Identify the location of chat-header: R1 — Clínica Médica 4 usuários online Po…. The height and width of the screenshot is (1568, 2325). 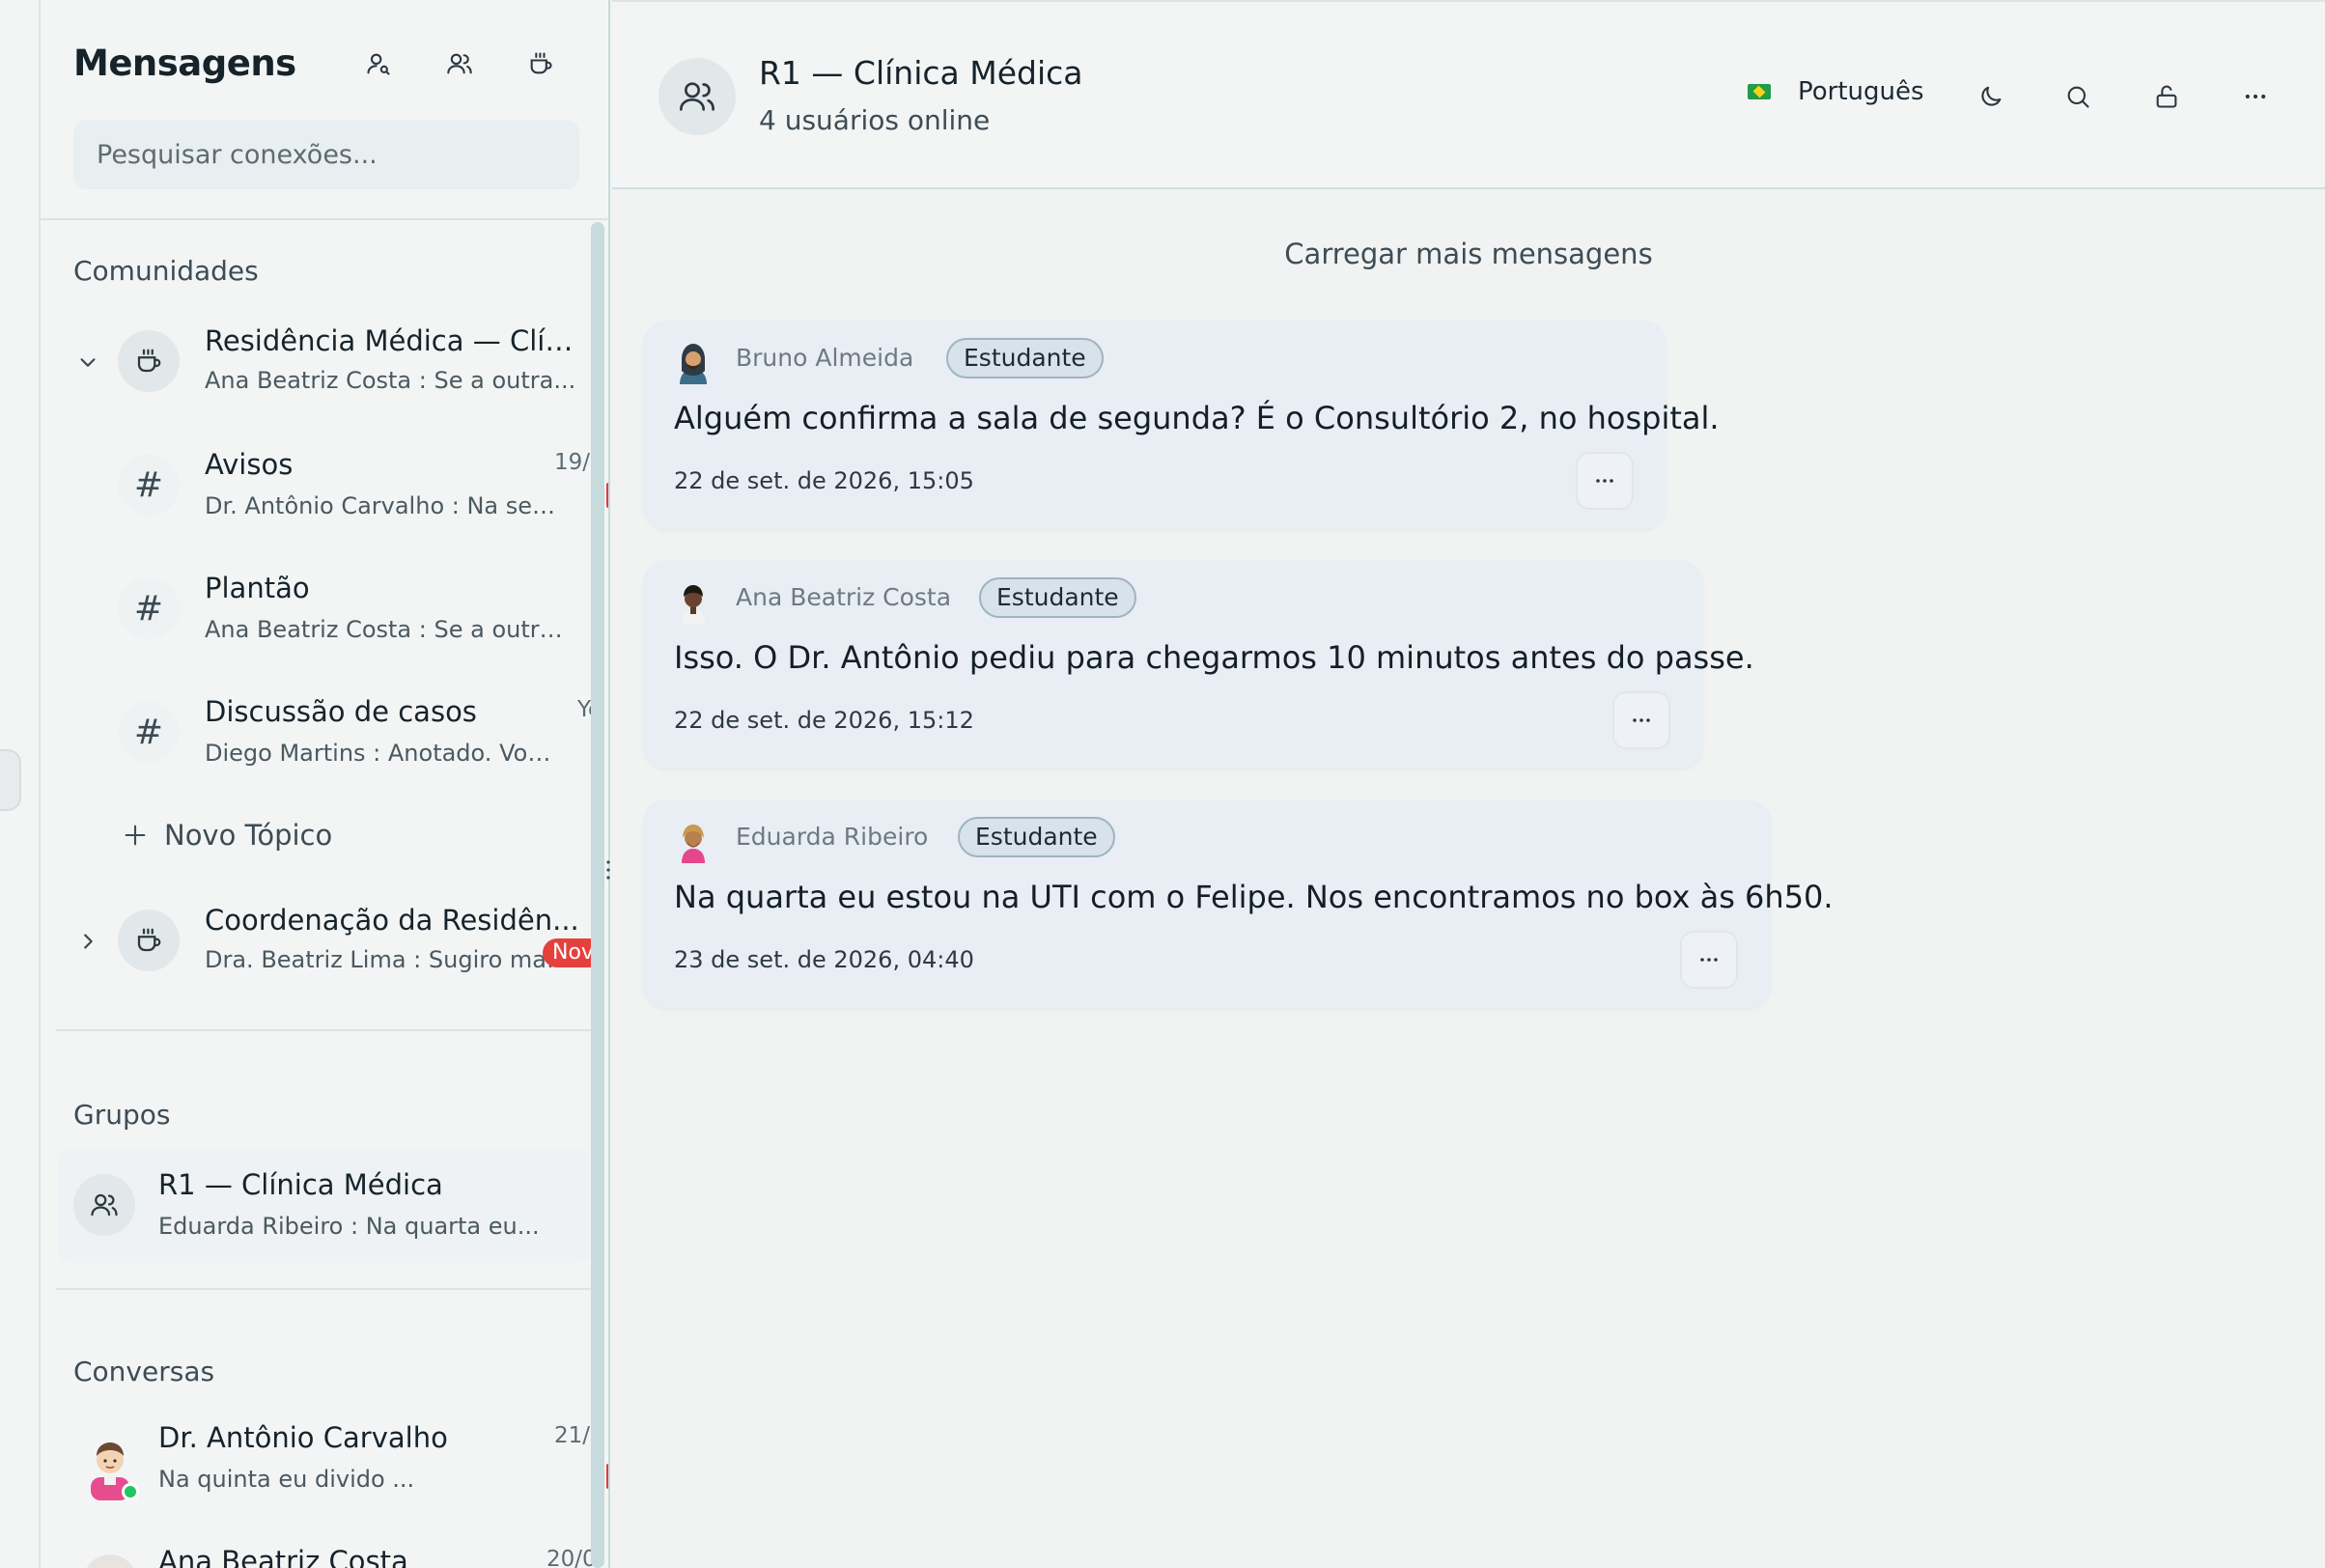
(1468, 95).